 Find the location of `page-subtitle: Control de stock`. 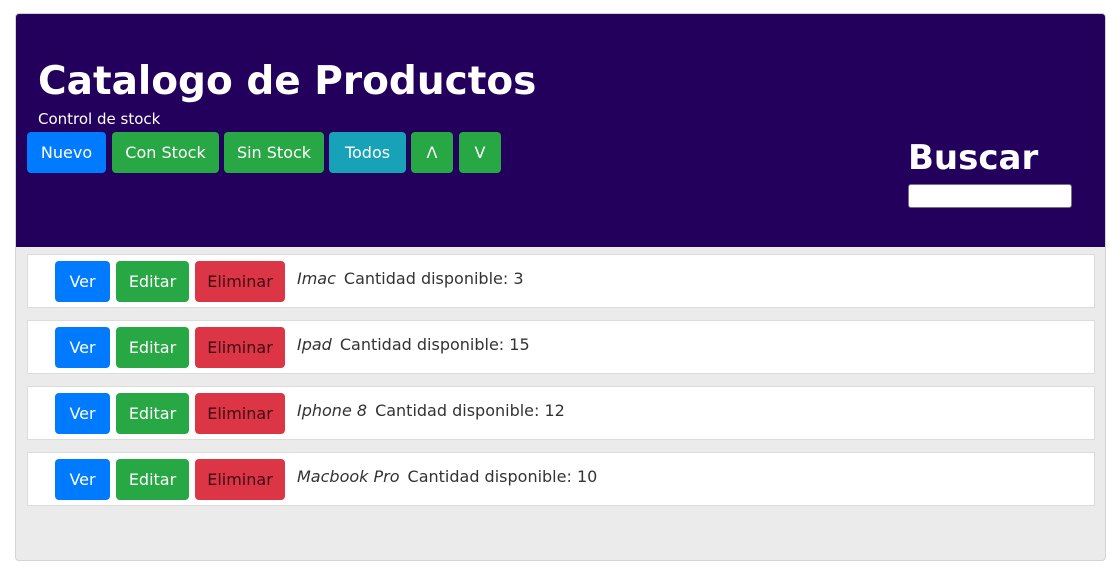

page-subtitle: Control de stock is located at coordinates (99, 119).